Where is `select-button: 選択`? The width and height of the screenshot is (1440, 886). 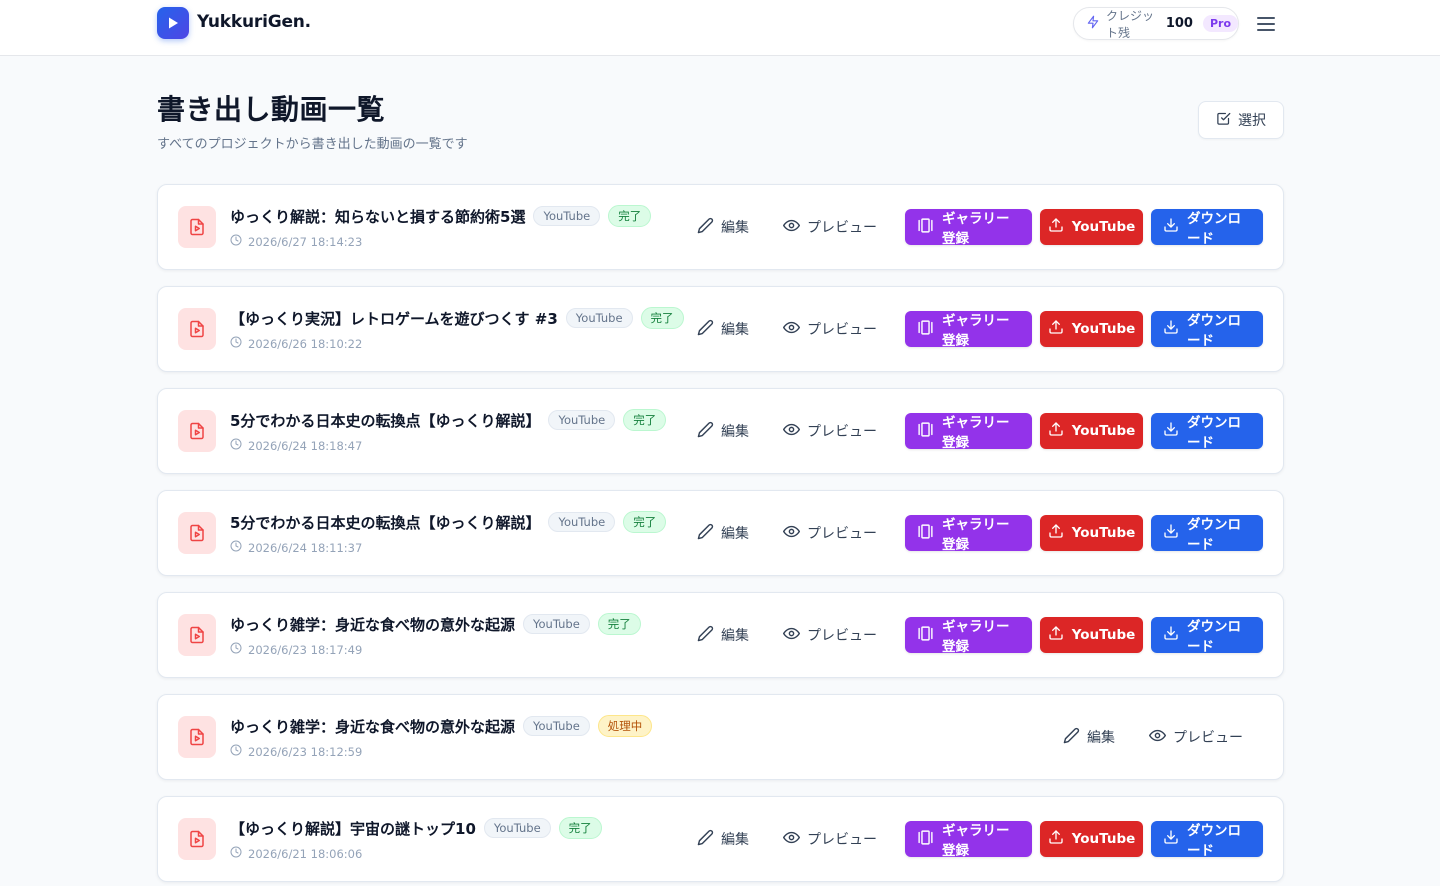
select-button: 選択 is located at coordinates (1241, 120).